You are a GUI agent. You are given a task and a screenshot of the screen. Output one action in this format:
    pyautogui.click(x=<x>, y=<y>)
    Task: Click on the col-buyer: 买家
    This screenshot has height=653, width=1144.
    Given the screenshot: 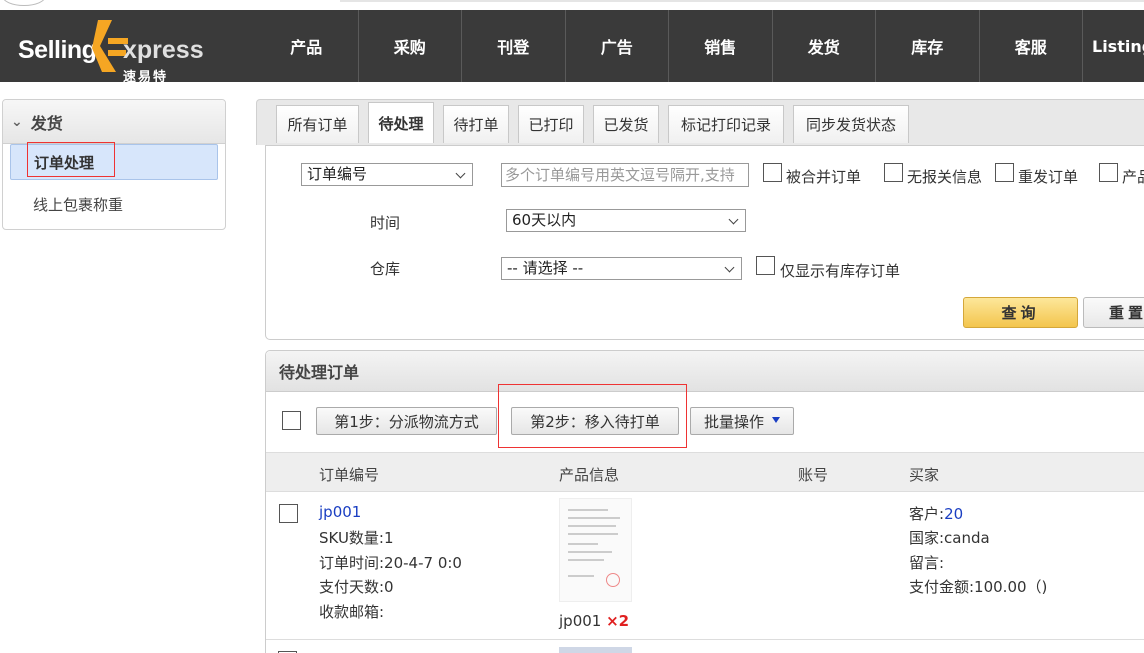 What is the action you would take?
    pyautogui.click(x=924, y=475)
    